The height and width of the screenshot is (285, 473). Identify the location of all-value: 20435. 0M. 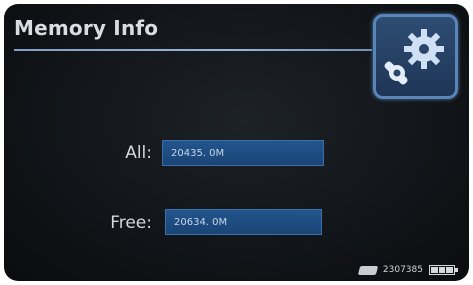
(198, 153).